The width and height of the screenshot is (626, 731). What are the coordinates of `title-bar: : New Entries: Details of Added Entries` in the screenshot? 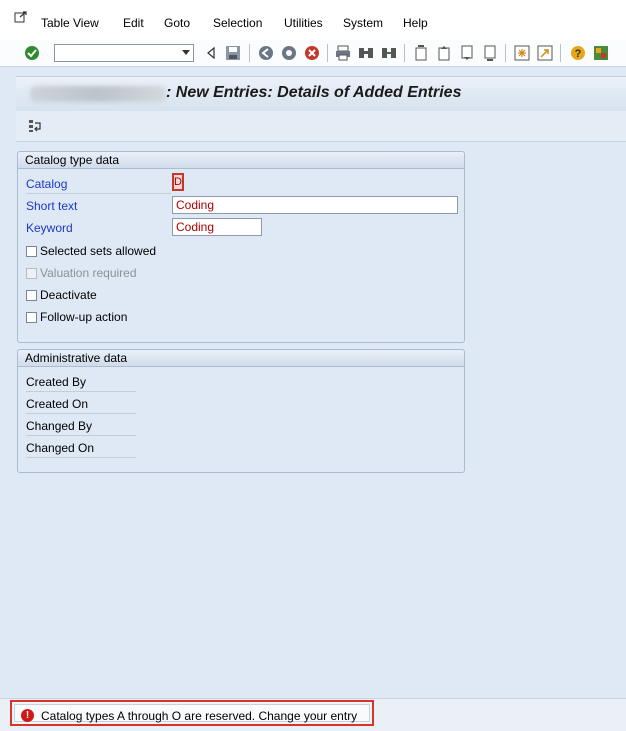 It's located at (321, 94).